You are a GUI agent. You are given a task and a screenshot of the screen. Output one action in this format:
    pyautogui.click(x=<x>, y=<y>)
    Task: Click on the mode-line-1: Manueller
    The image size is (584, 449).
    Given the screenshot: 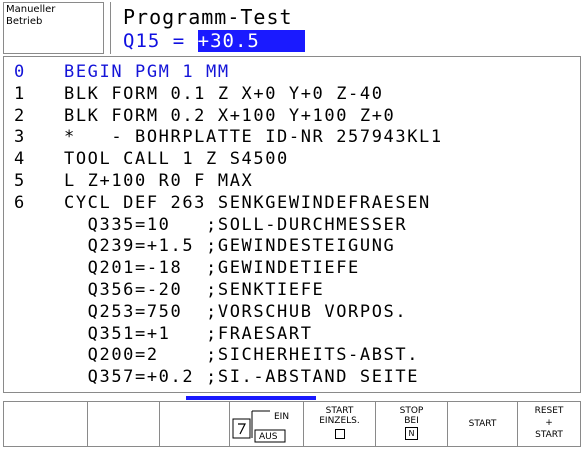 What is the action you would take?
    pyautogui.click(x=31, y=9)
    